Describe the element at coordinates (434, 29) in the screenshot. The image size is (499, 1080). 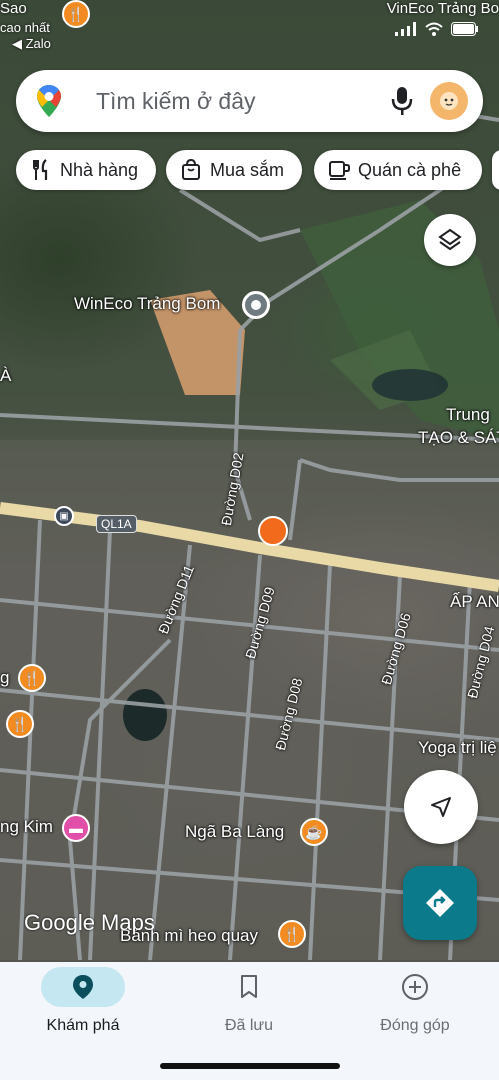
I see `wifi-icon` at that location.